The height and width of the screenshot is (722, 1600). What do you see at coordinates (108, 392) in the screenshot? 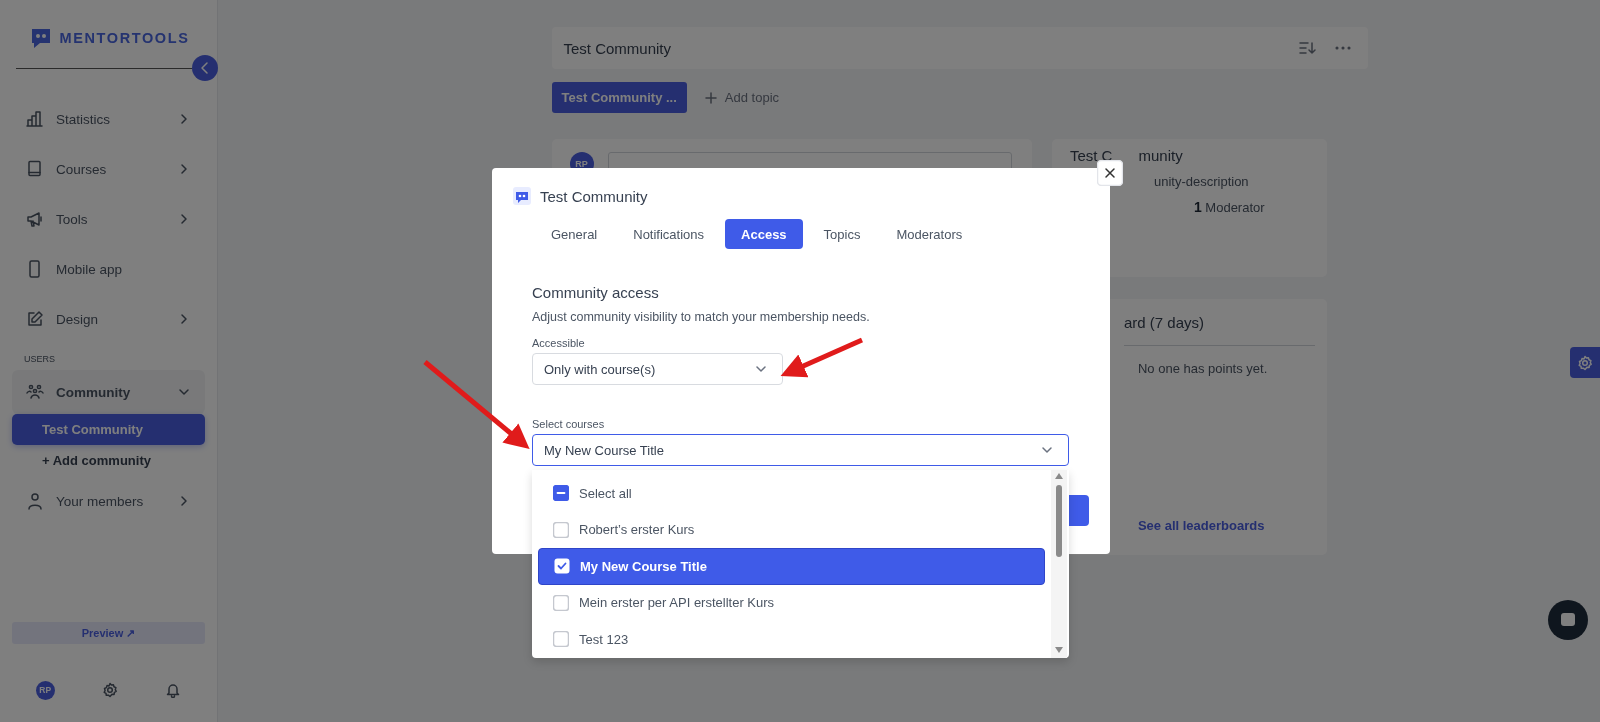
I see `sidebar-item: Community` at bounding box center [108, 392].